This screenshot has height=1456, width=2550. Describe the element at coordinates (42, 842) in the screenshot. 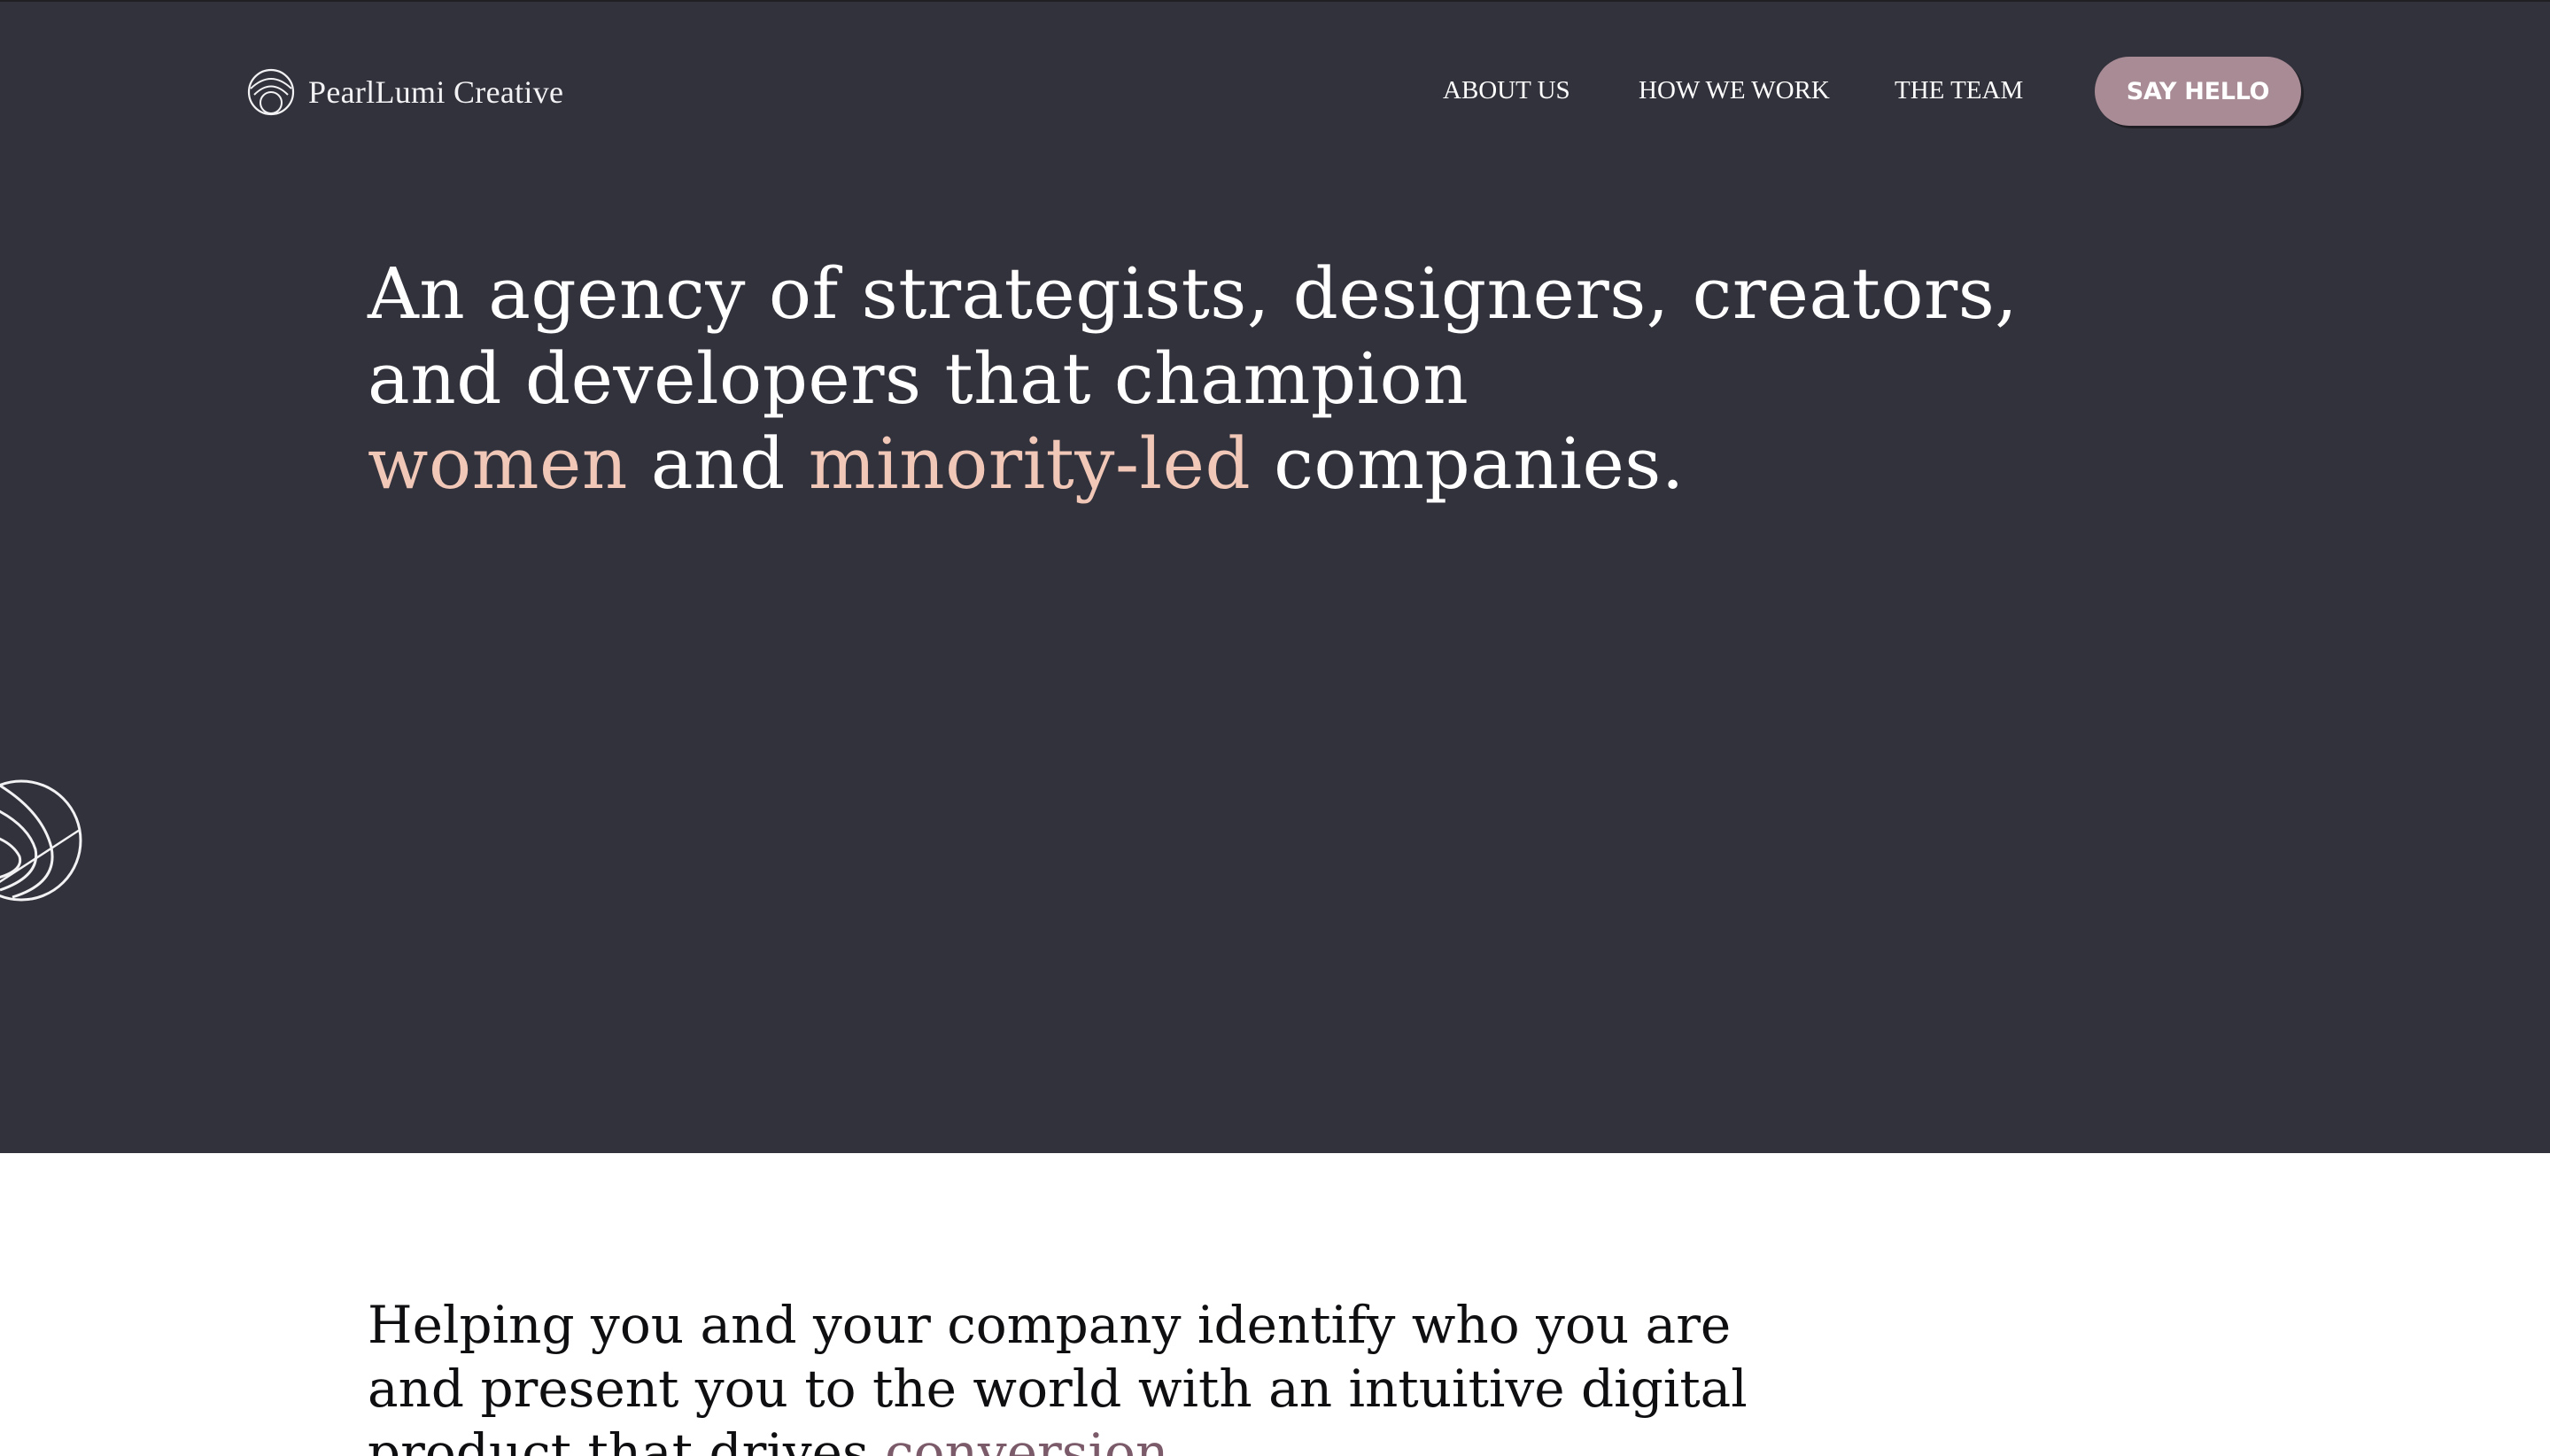

I see `swirl-circle-icon` at that location.